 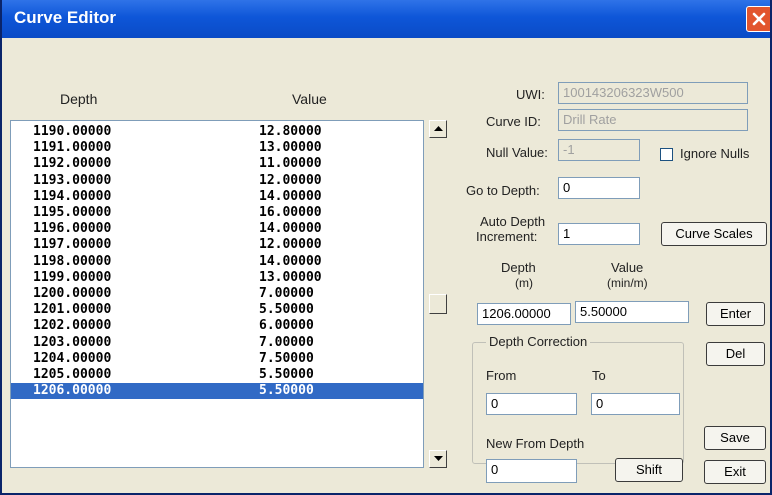 What do you see at coordinates (217, 310) in the screenshot?
I see `list-row: 1201.00000 5.50000` at bounding box center [217, 310].